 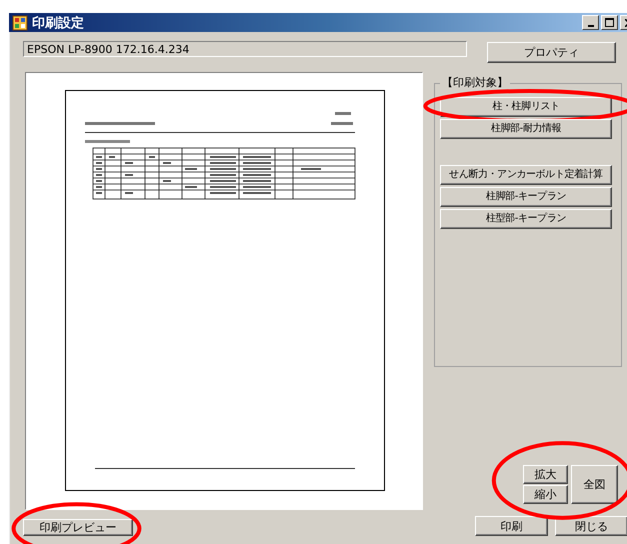 I want to click on maximize-button, so click(x=609, y=22).